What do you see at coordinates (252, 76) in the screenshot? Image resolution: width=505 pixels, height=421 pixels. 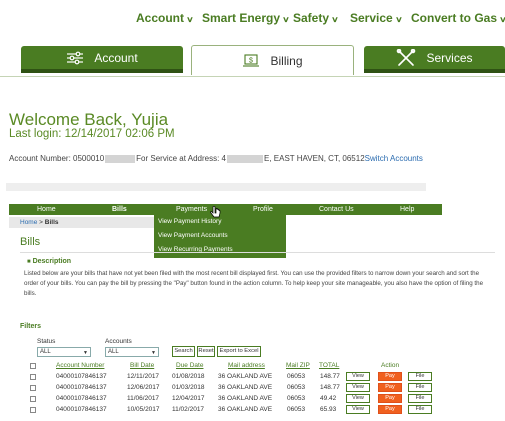 I see `tabs-divider` at bounding box center [252, 76].